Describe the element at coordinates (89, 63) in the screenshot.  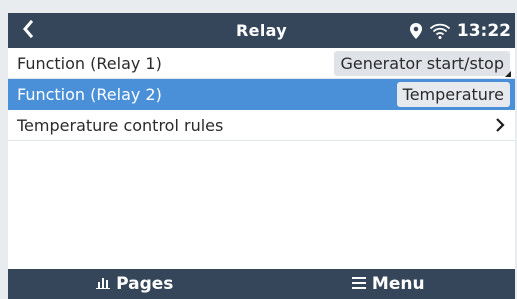
I see `row-label: Function (Relay 1)` at that location.